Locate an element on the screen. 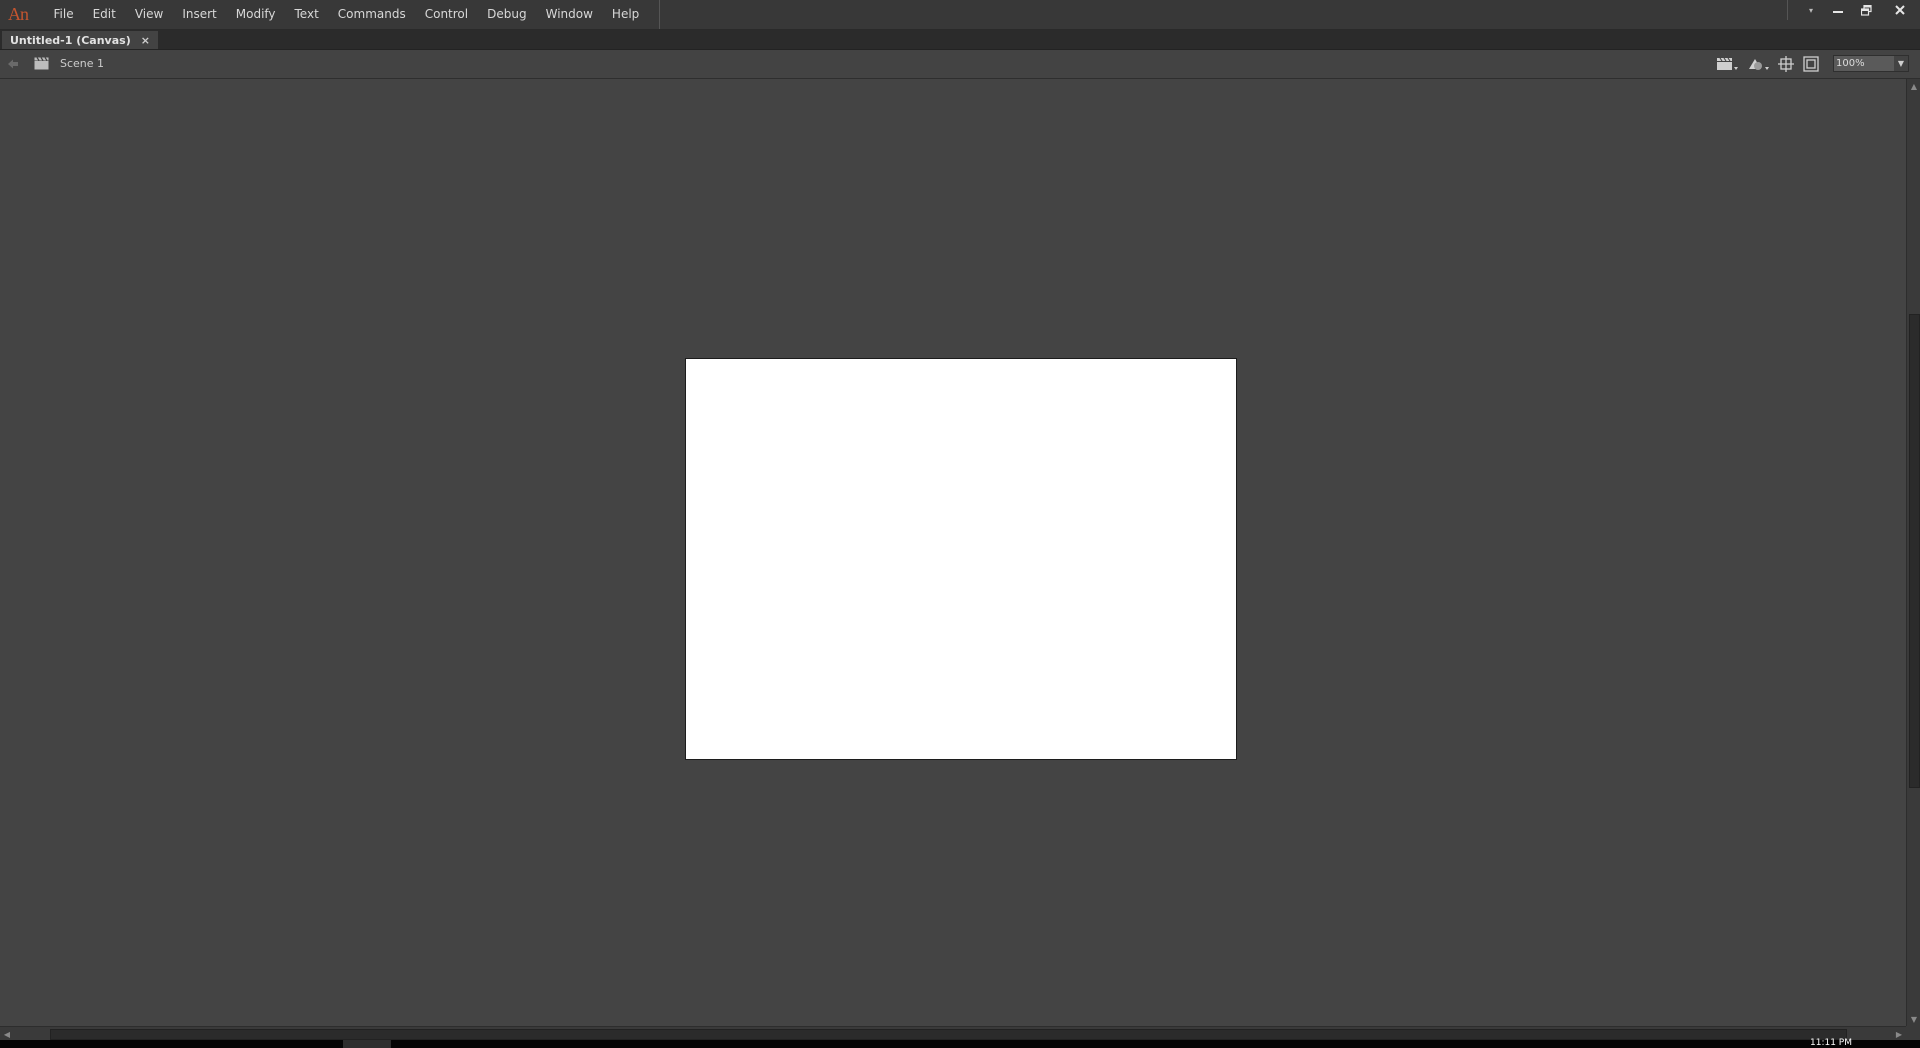  restore-icon is located at coordinates (1866, 10).